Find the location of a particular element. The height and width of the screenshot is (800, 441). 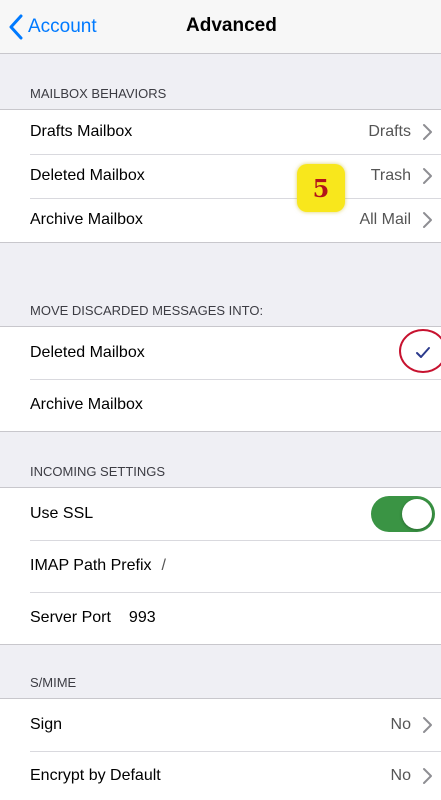

page-title: Advanced is located at coordinates (231, 25).